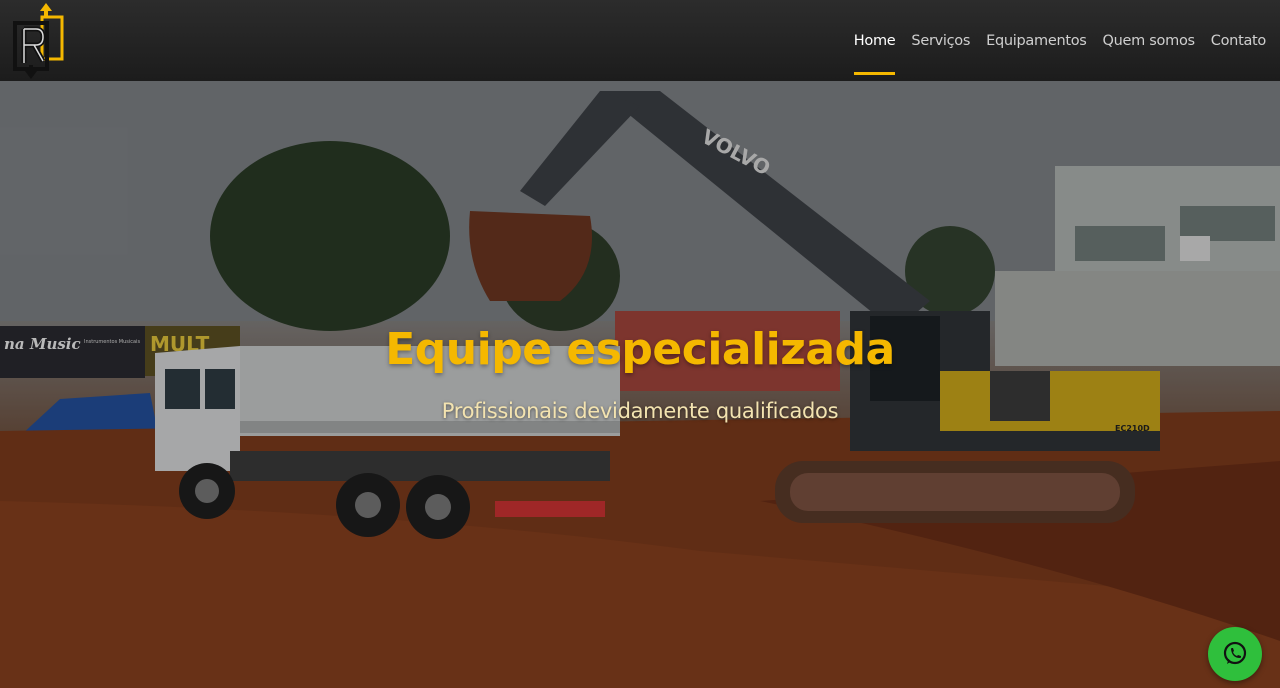 The height and width of the screenshot is (688, 1280). Describe the element at coordinates (1239, 41) in the screenshot. I see `nav-item-contato: Contato` at that location.